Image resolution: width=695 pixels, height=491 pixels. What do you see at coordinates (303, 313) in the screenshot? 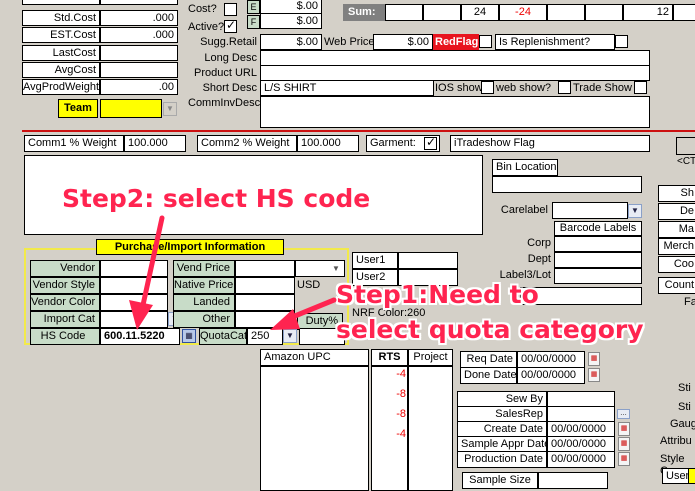
I see `step1-arrow` at bounding box center [303, 313].